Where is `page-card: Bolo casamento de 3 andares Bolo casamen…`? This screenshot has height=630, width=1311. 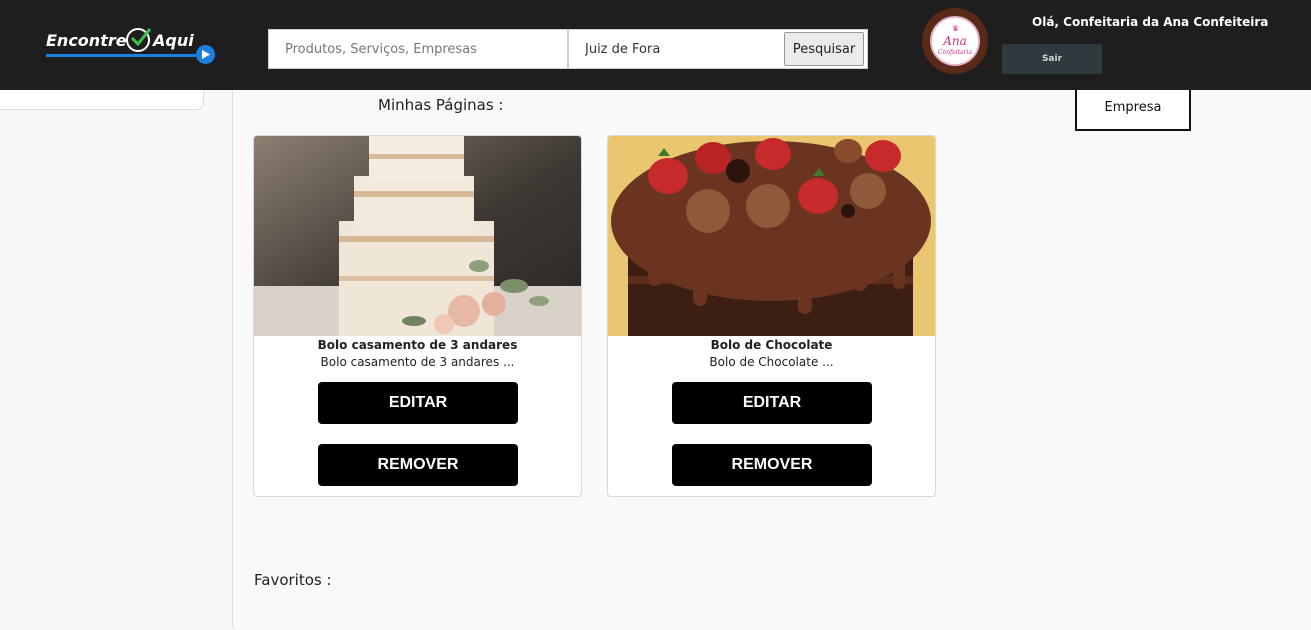 page-card: Bolo casamento de 3 andares Bolo casamen… is located at coordinates (417, 316).